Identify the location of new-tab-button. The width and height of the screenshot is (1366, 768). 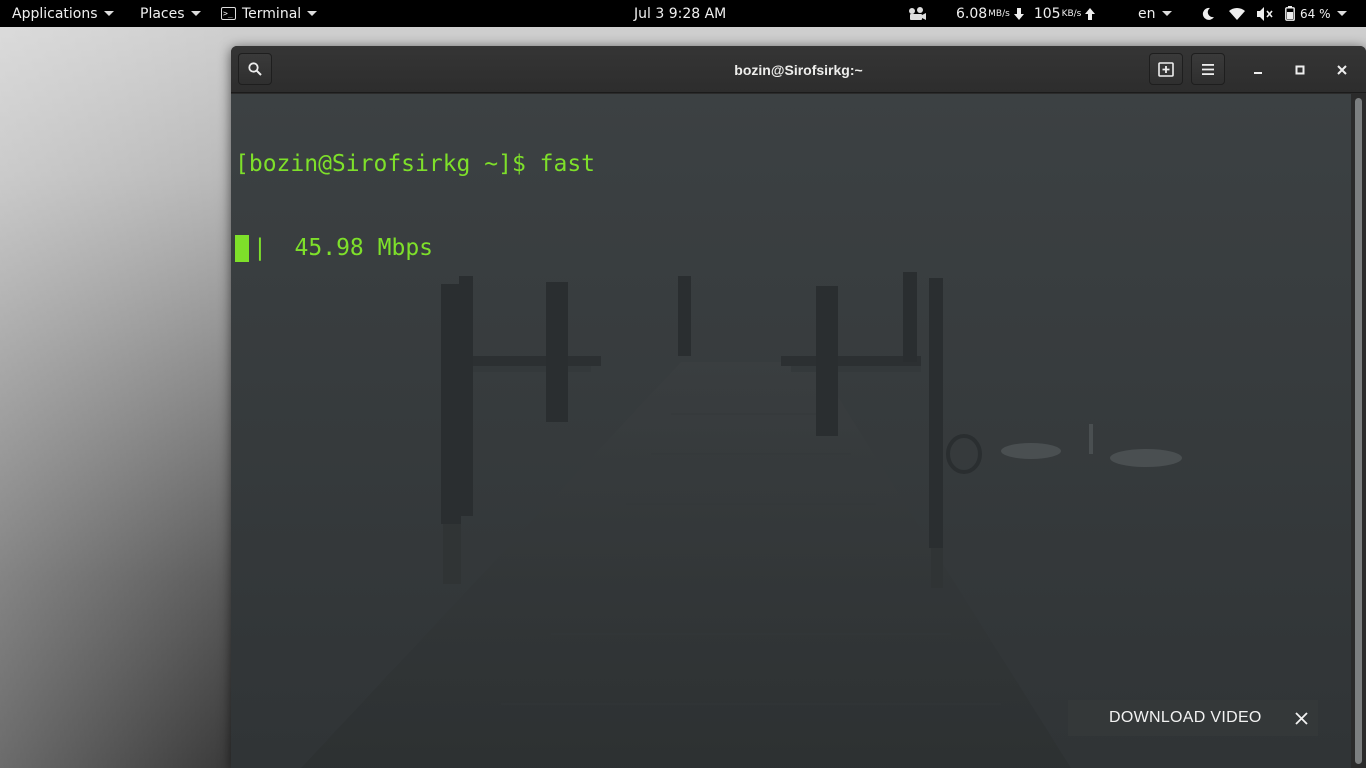
(1166, 69).